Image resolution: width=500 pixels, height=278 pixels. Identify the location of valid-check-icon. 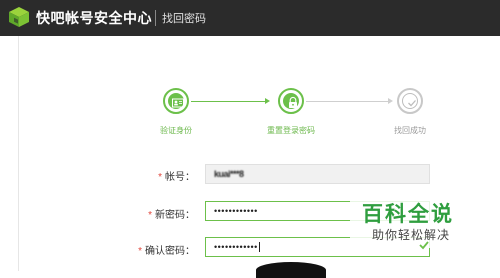
(424, 245).